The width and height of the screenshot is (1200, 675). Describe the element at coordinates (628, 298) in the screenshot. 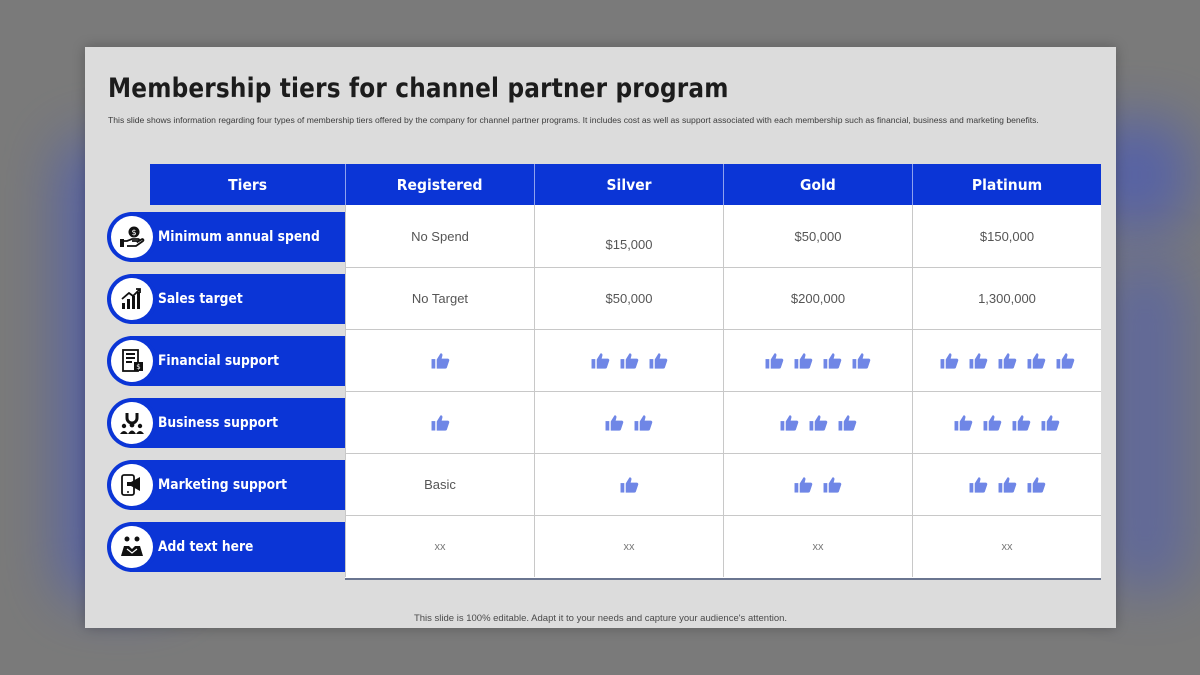

I see `cell-silver: $50,000` at that location.